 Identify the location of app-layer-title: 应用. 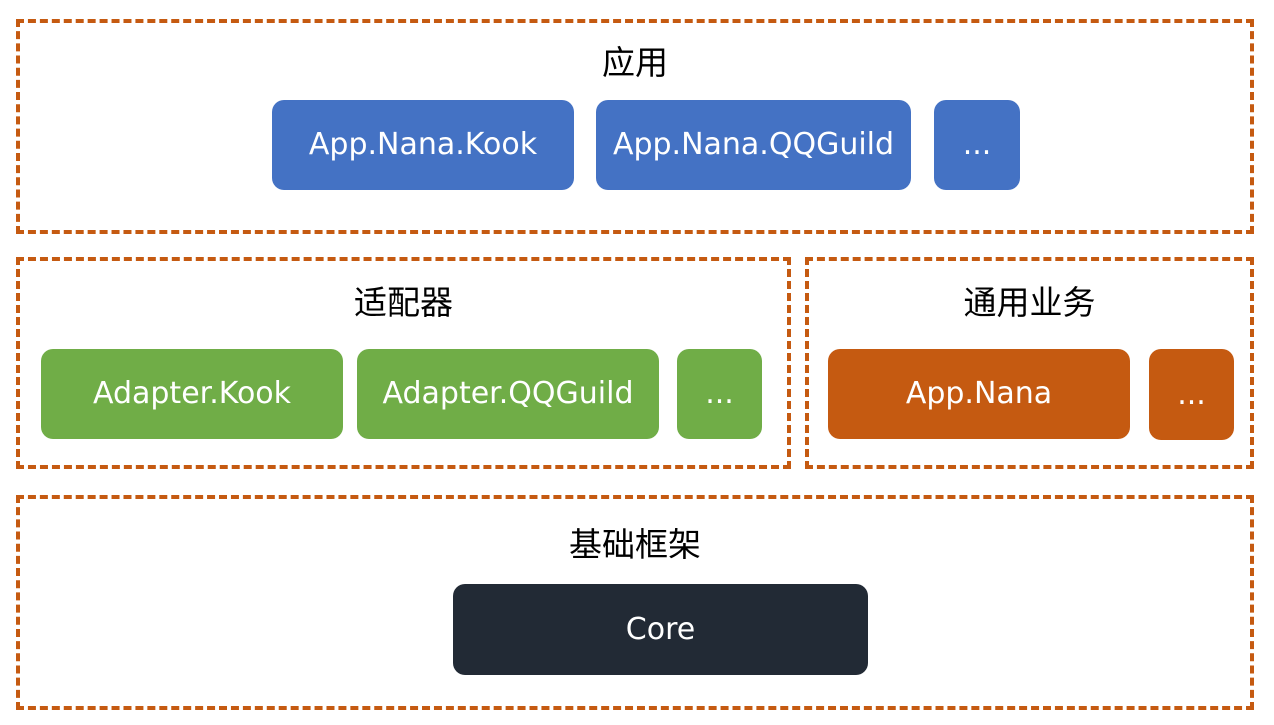
(635, 62).